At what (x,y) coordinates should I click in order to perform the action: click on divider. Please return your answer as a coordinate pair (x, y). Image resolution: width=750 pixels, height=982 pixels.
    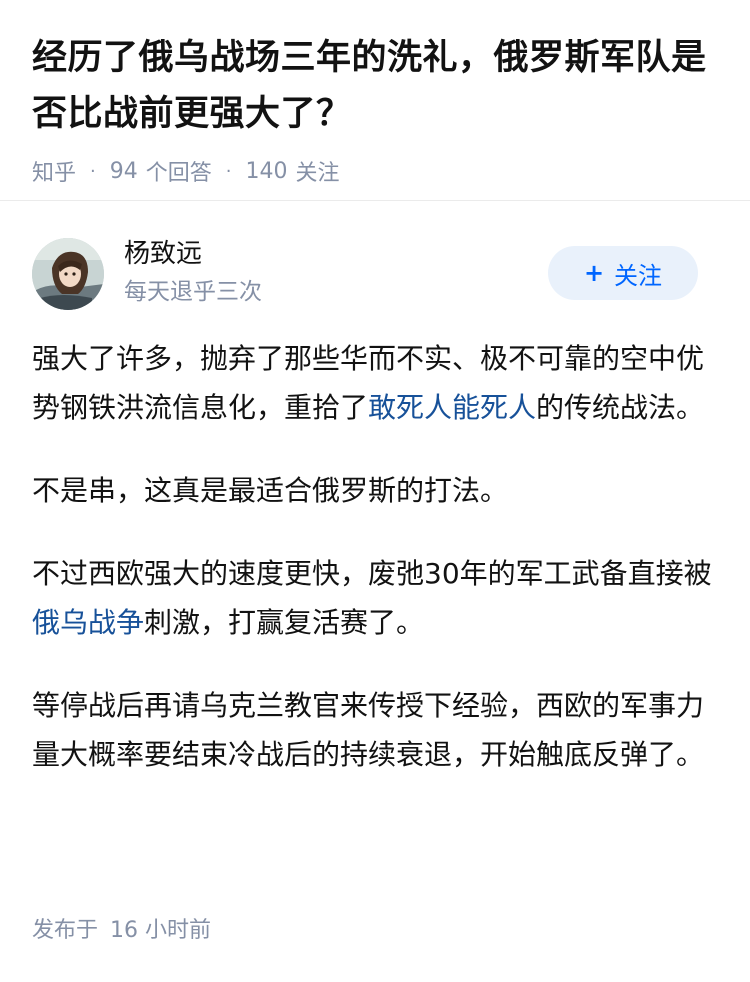
    Looking at the image, I should click on (375, 200).